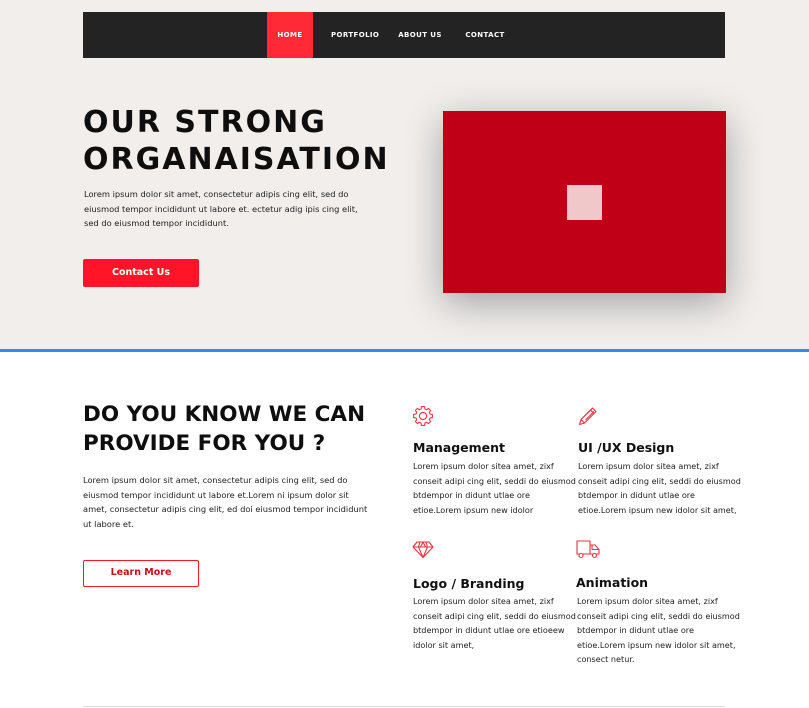 This screenshot has width=809, height=708. I want to click on hero-title: OUR STRONG ORGANAISATION, so click(248, 141).